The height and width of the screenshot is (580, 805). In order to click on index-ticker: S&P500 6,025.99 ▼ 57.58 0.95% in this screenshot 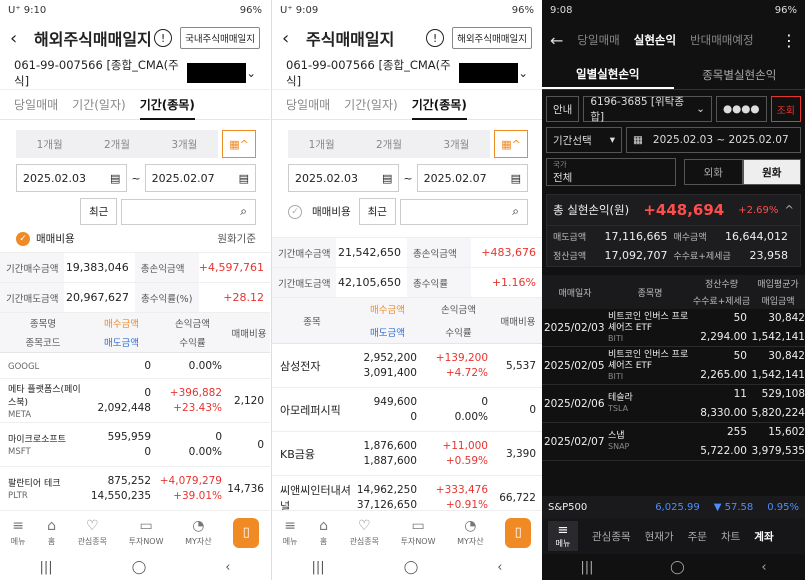, I will do `click(673, 507)`.